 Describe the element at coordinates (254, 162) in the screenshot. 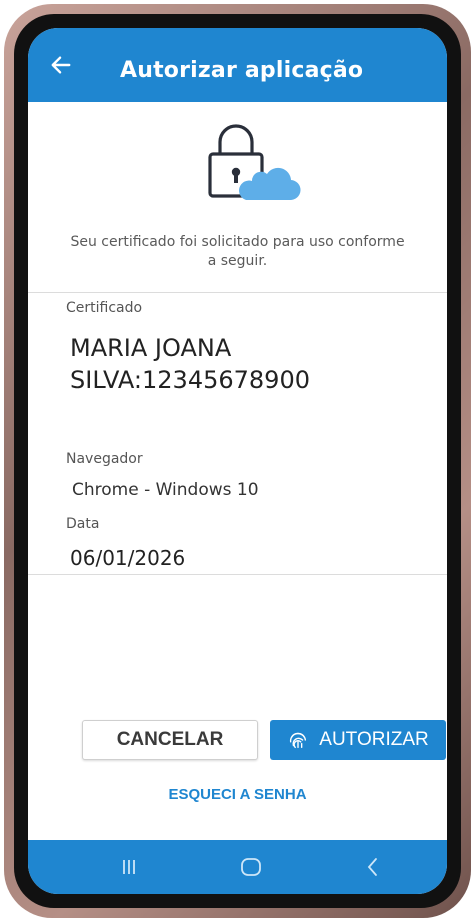

I see `lock-cloud-icon` at that location.